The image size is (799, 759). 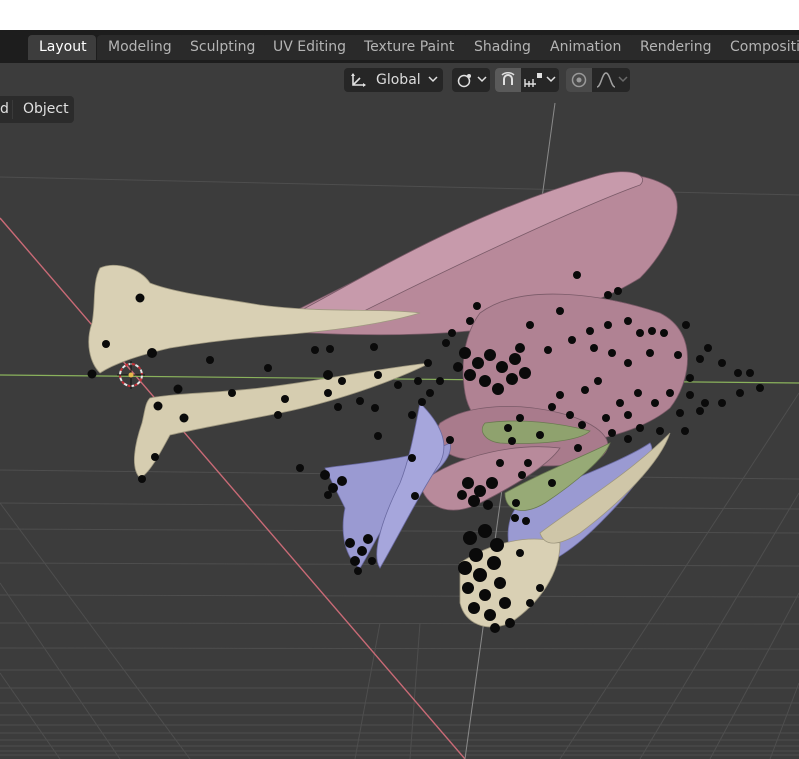 I want to click on tab-texture-paint: Texture Paint, so click(x=412, y=47).